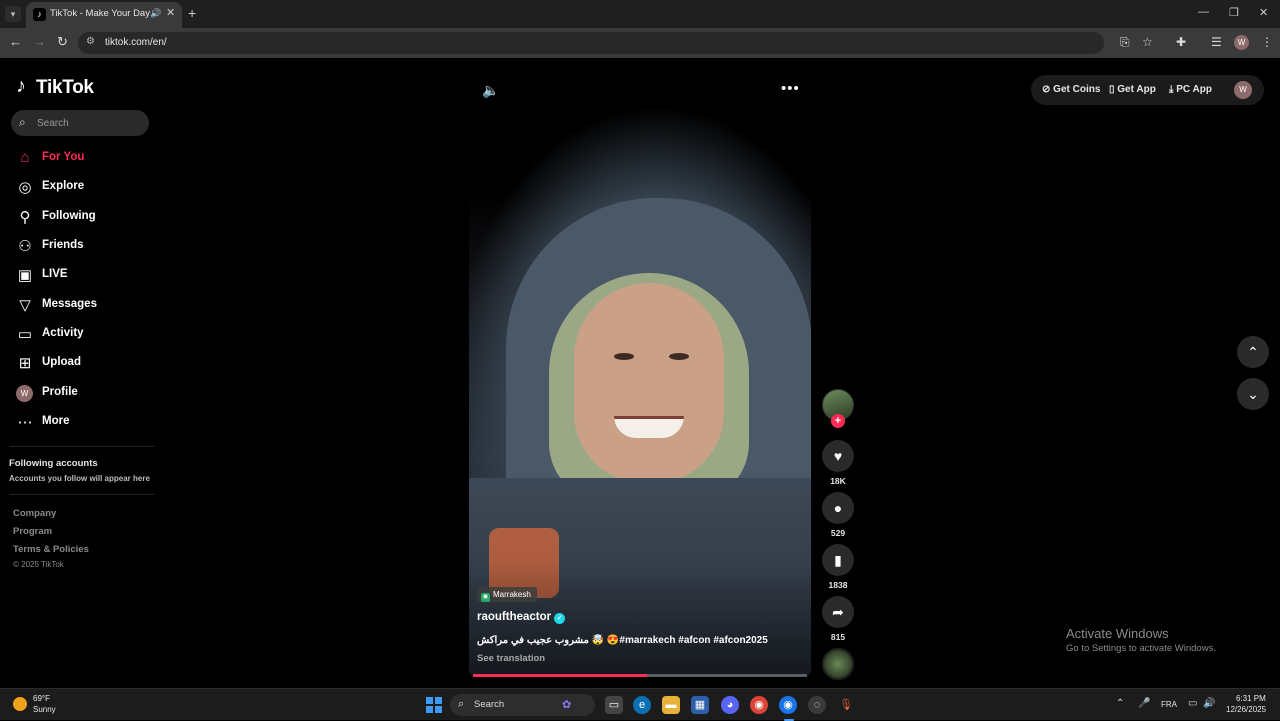  I want to click on footer-link-terms: Terms & Policies, so click(51, 549).